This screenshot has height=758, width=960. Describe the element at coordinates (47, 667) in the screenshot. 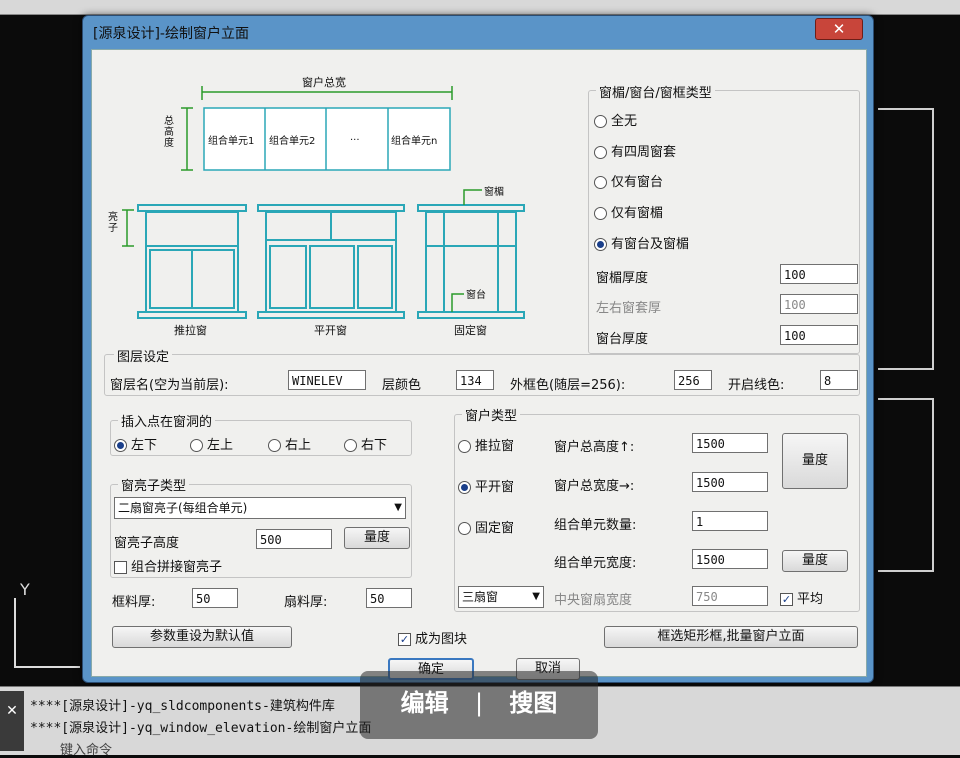

I see `ucs-x-axis` at that location.